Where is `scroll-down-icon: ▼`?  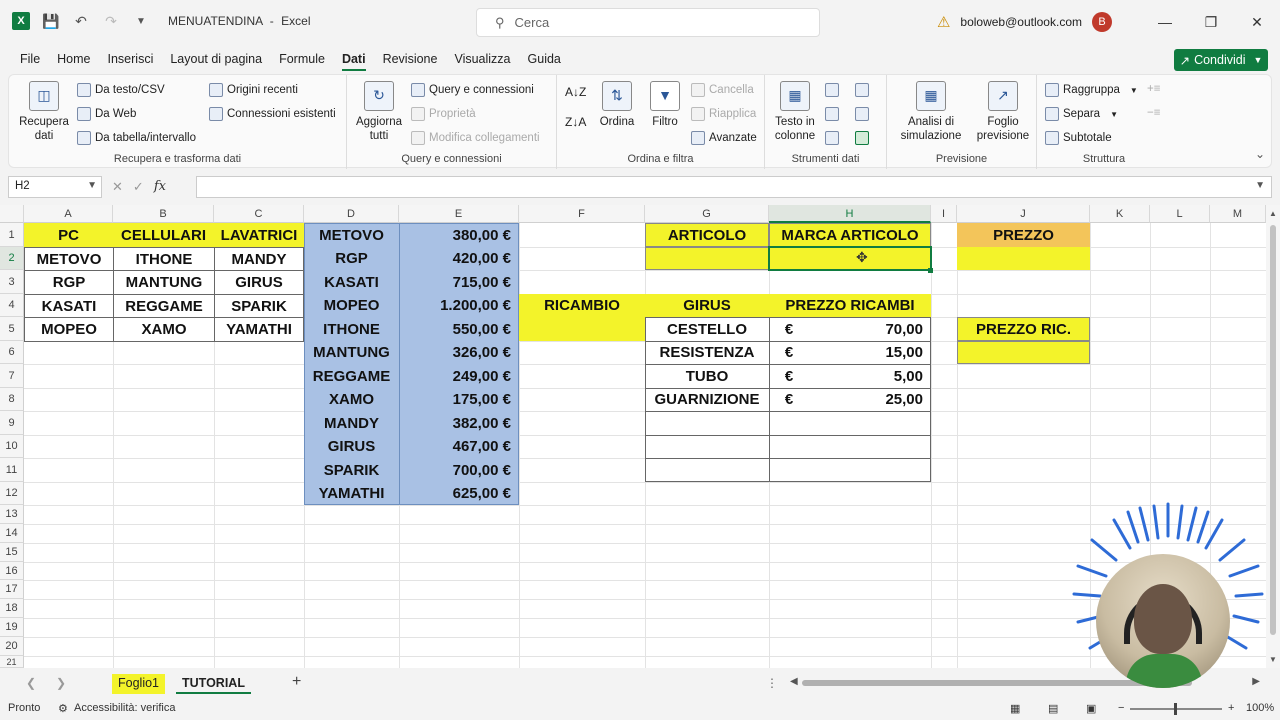
scroll-down-icon: ▼ is located at coordinates (1273, 659).